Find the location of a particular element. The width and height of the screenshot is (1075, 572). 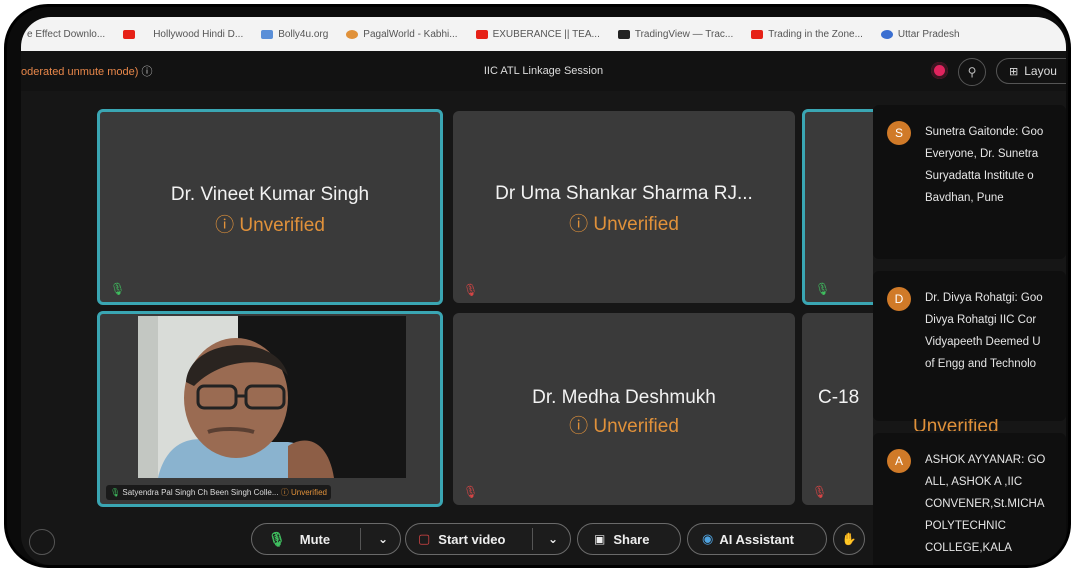

recording-icon is located at coordinates (939, 70).